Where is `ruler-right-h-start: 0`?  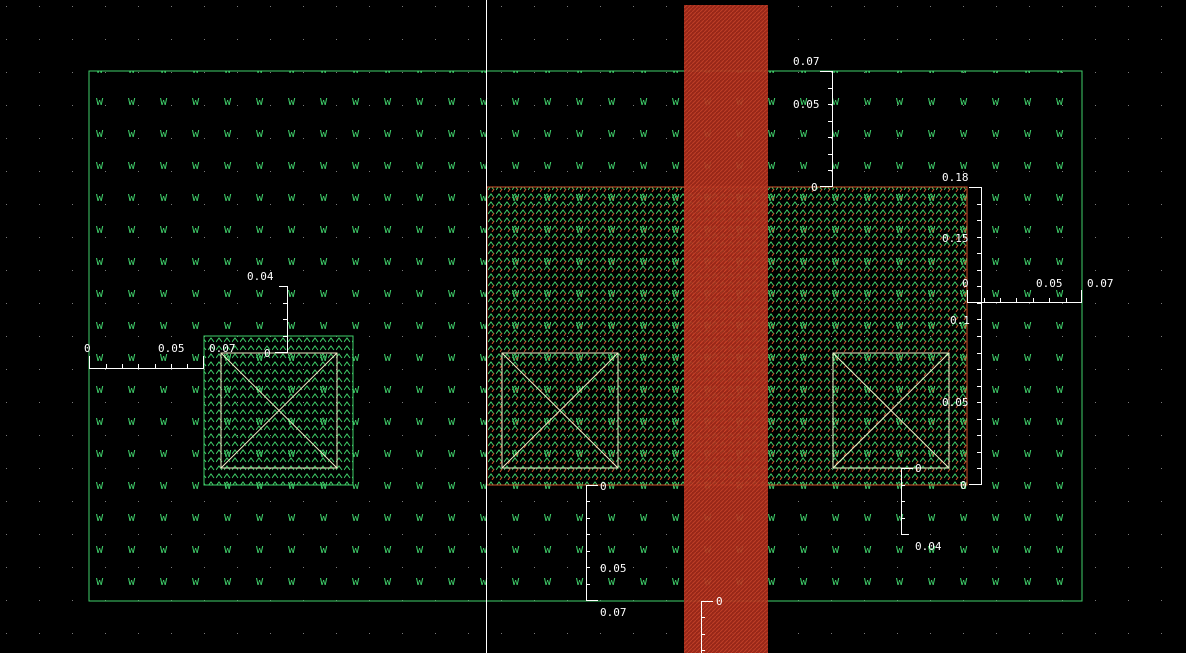 ruler-right-h-start: 0 is located at coordinates (965, 283).